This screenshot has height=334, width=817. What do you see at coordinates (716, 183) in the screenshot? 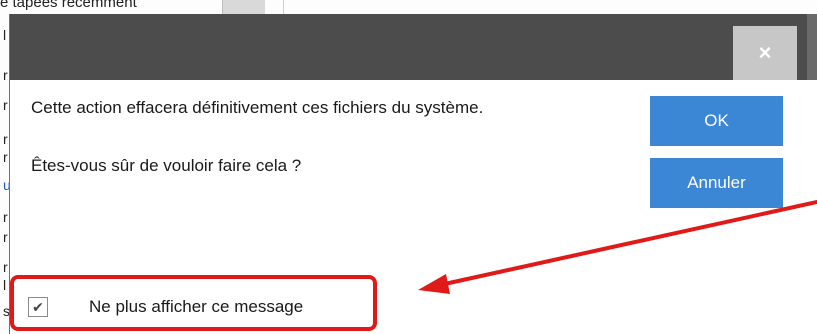
I see `cancel-button: Annuler` at bounding box center [716, 183].